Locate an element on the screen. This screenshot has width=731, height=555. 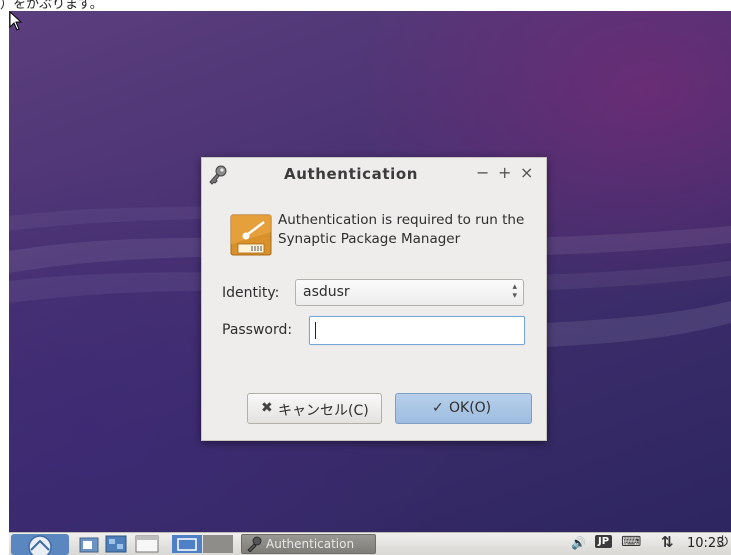
cancel-button: ✖ キャンセル(C) is located at coordinates (314, 408).